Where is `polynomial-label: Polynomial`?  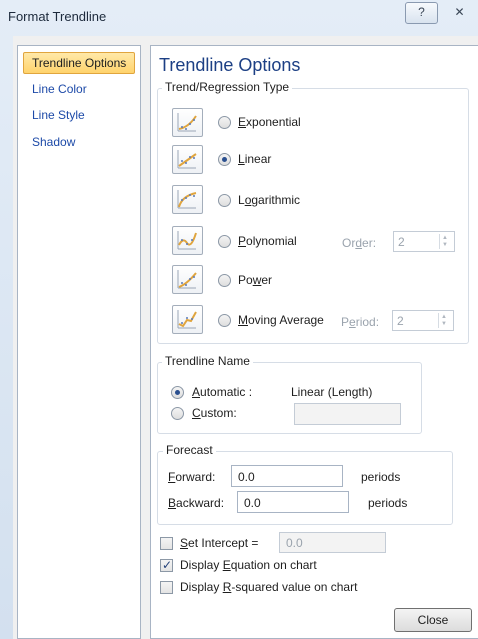 polynomial-label: Polynomial is located at coordinates (267, 241).